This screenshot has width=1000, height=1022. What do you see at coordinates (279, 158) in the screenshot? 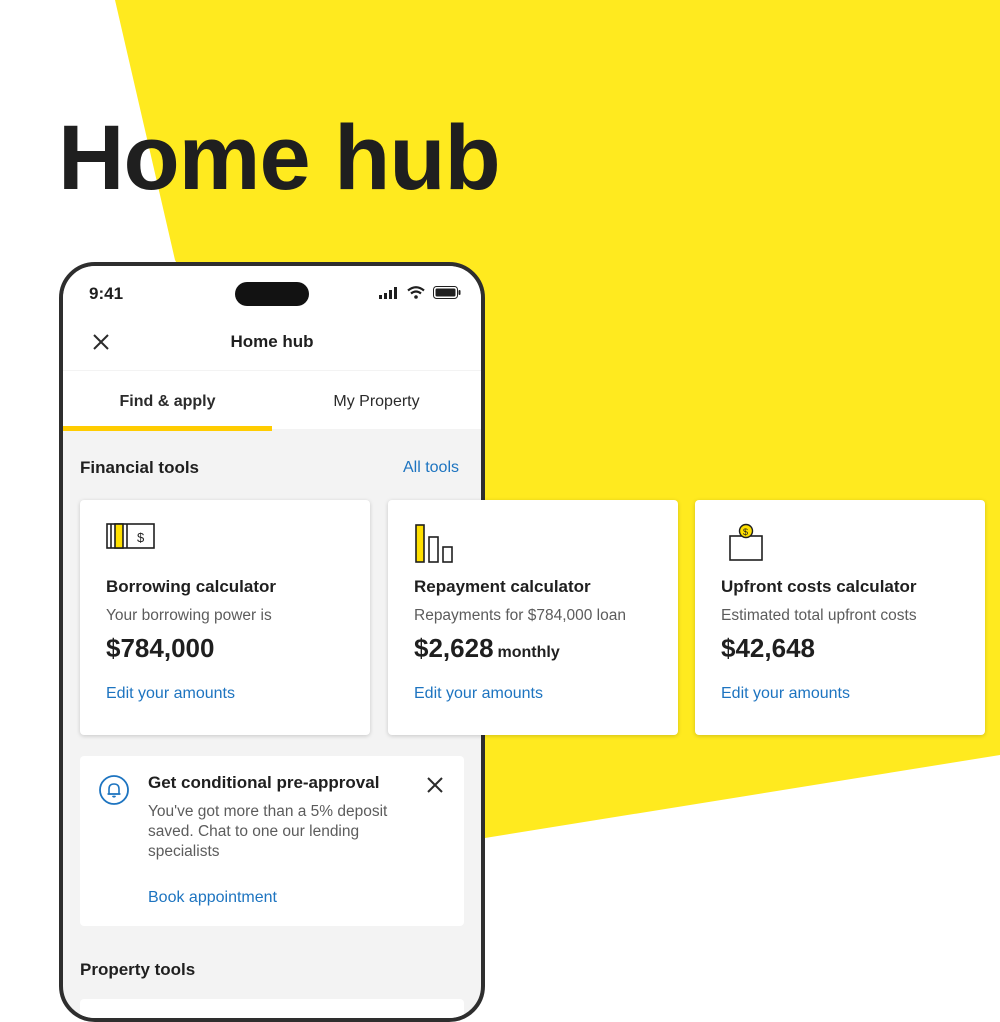
I see `hero-title: Home hub` at bounding box center [279, 158].